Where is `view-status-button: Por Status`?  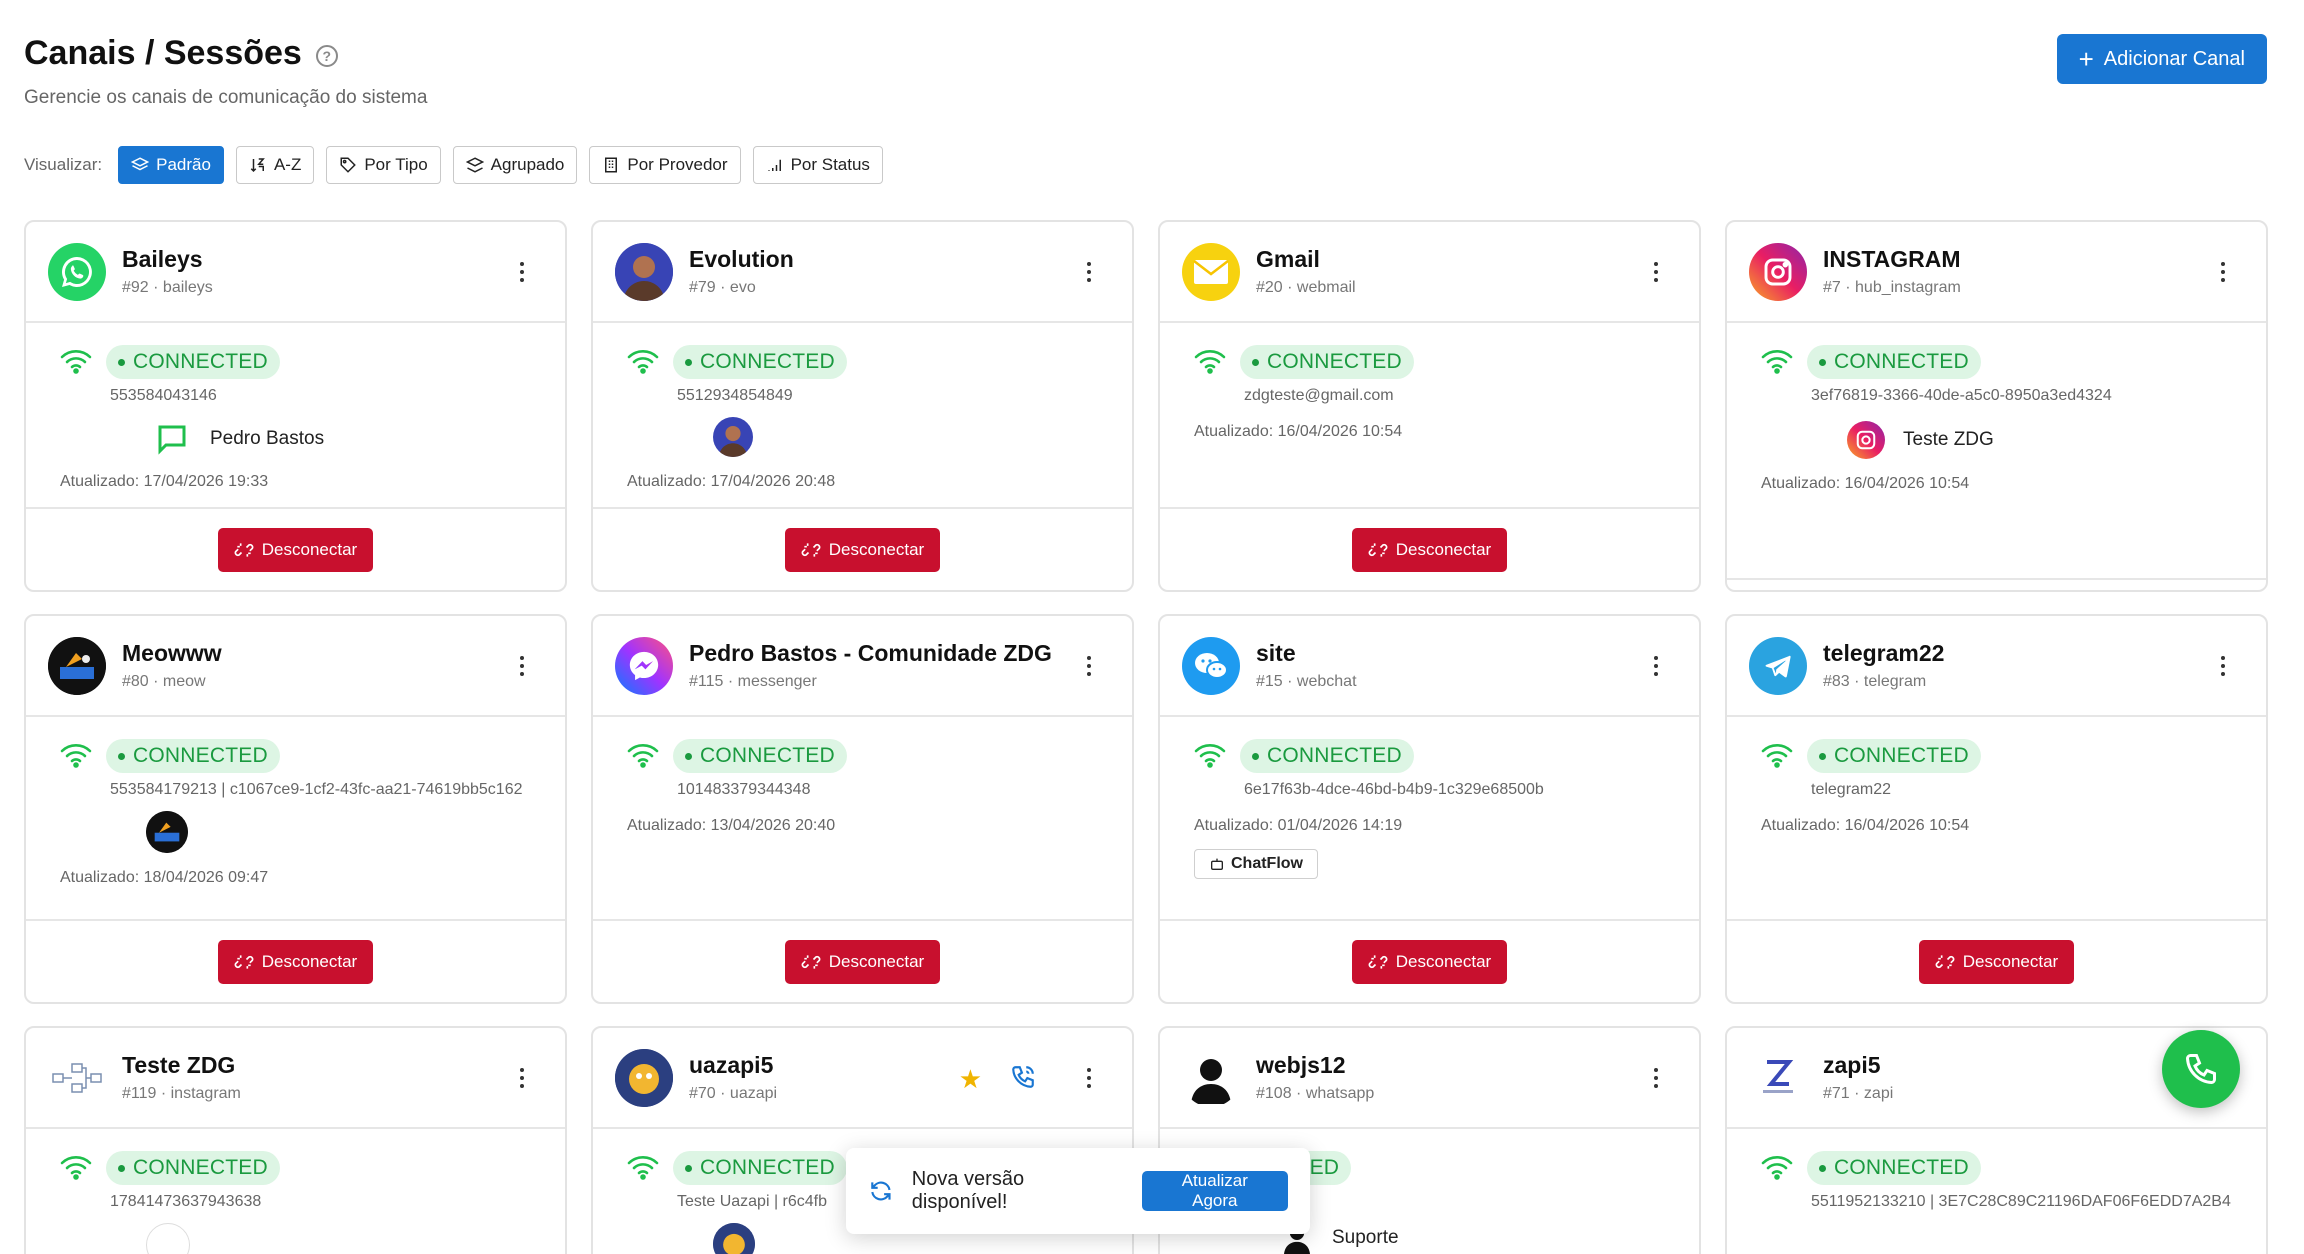 view-status-button: Por Status is located at coordinates (817, 165).